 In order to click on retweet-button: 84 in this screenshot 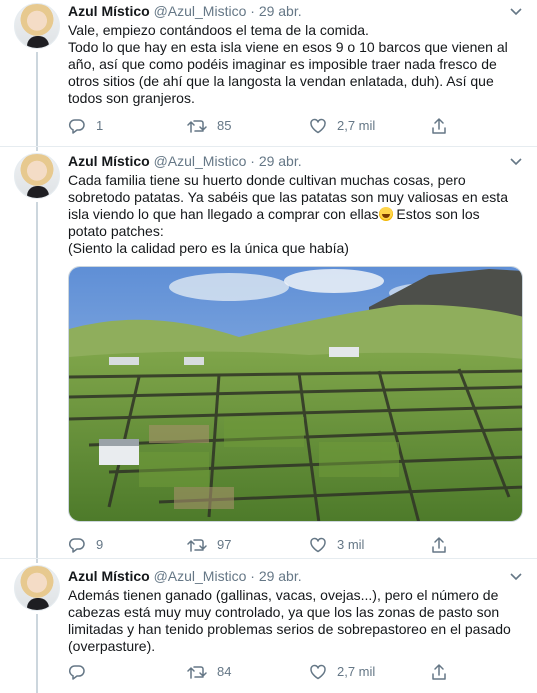, I will do `click(209, 672)`.